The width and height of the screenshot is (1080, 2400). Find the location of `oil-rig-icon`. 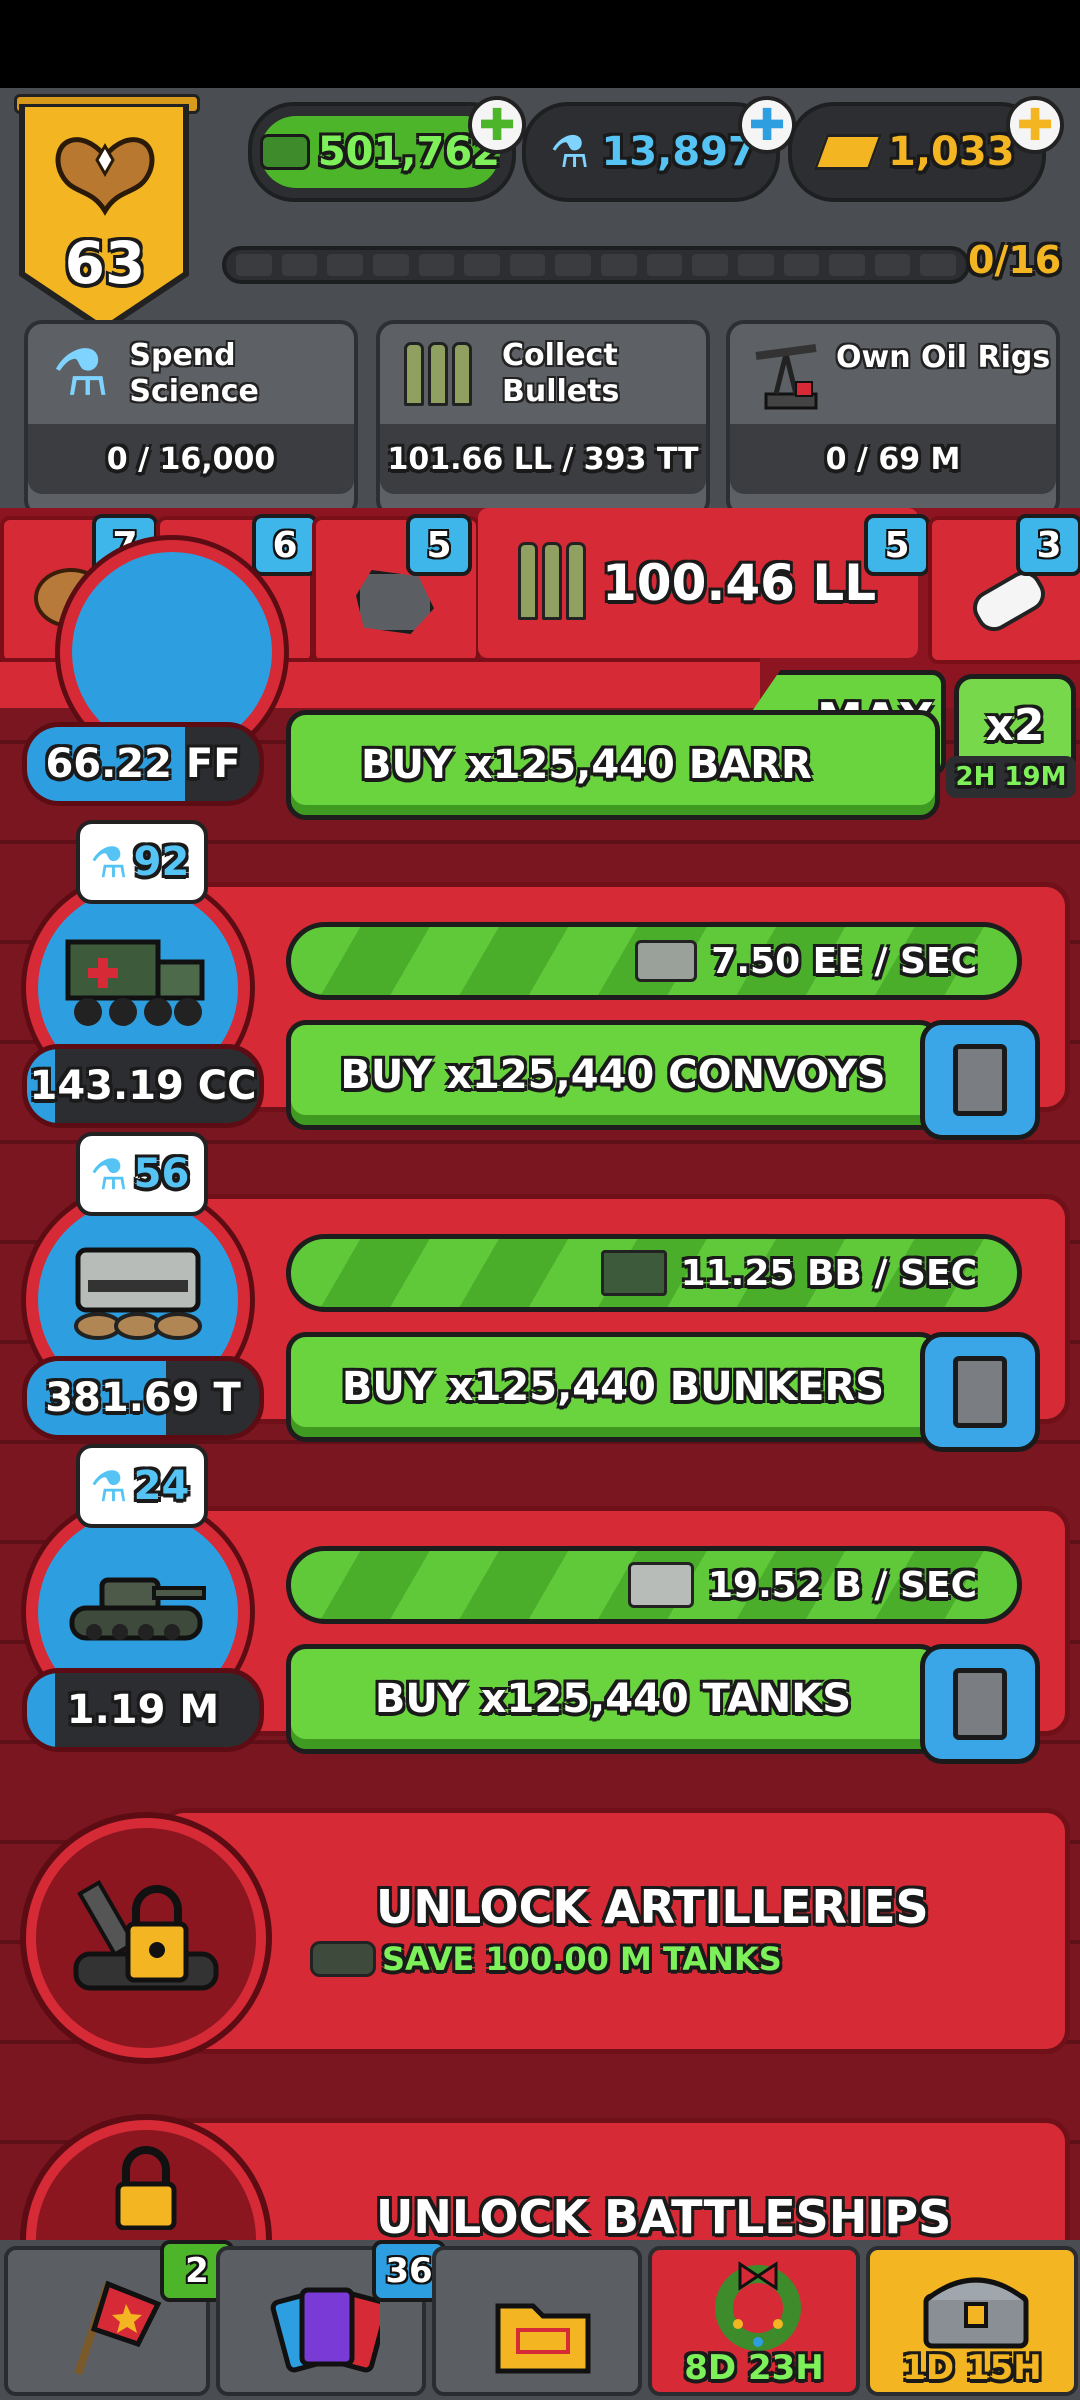

oil-rig-icon is located at coordinates (786, 377).